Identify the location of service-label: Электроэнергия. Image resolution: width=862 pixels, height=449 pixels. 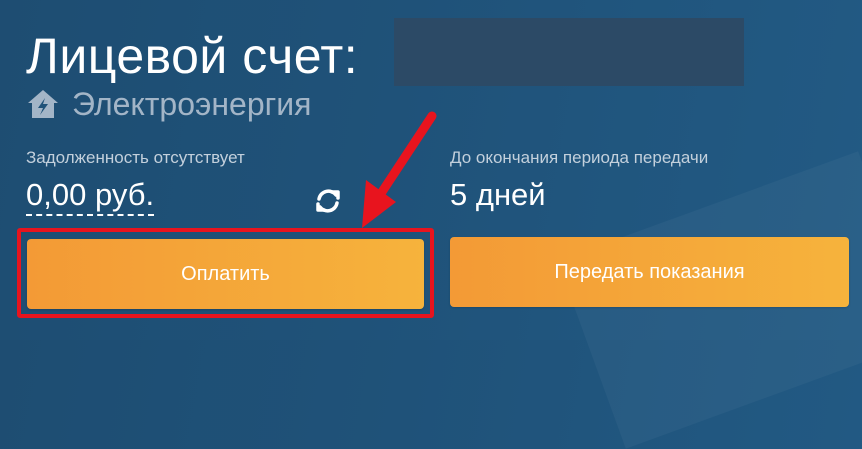
(192, 103).